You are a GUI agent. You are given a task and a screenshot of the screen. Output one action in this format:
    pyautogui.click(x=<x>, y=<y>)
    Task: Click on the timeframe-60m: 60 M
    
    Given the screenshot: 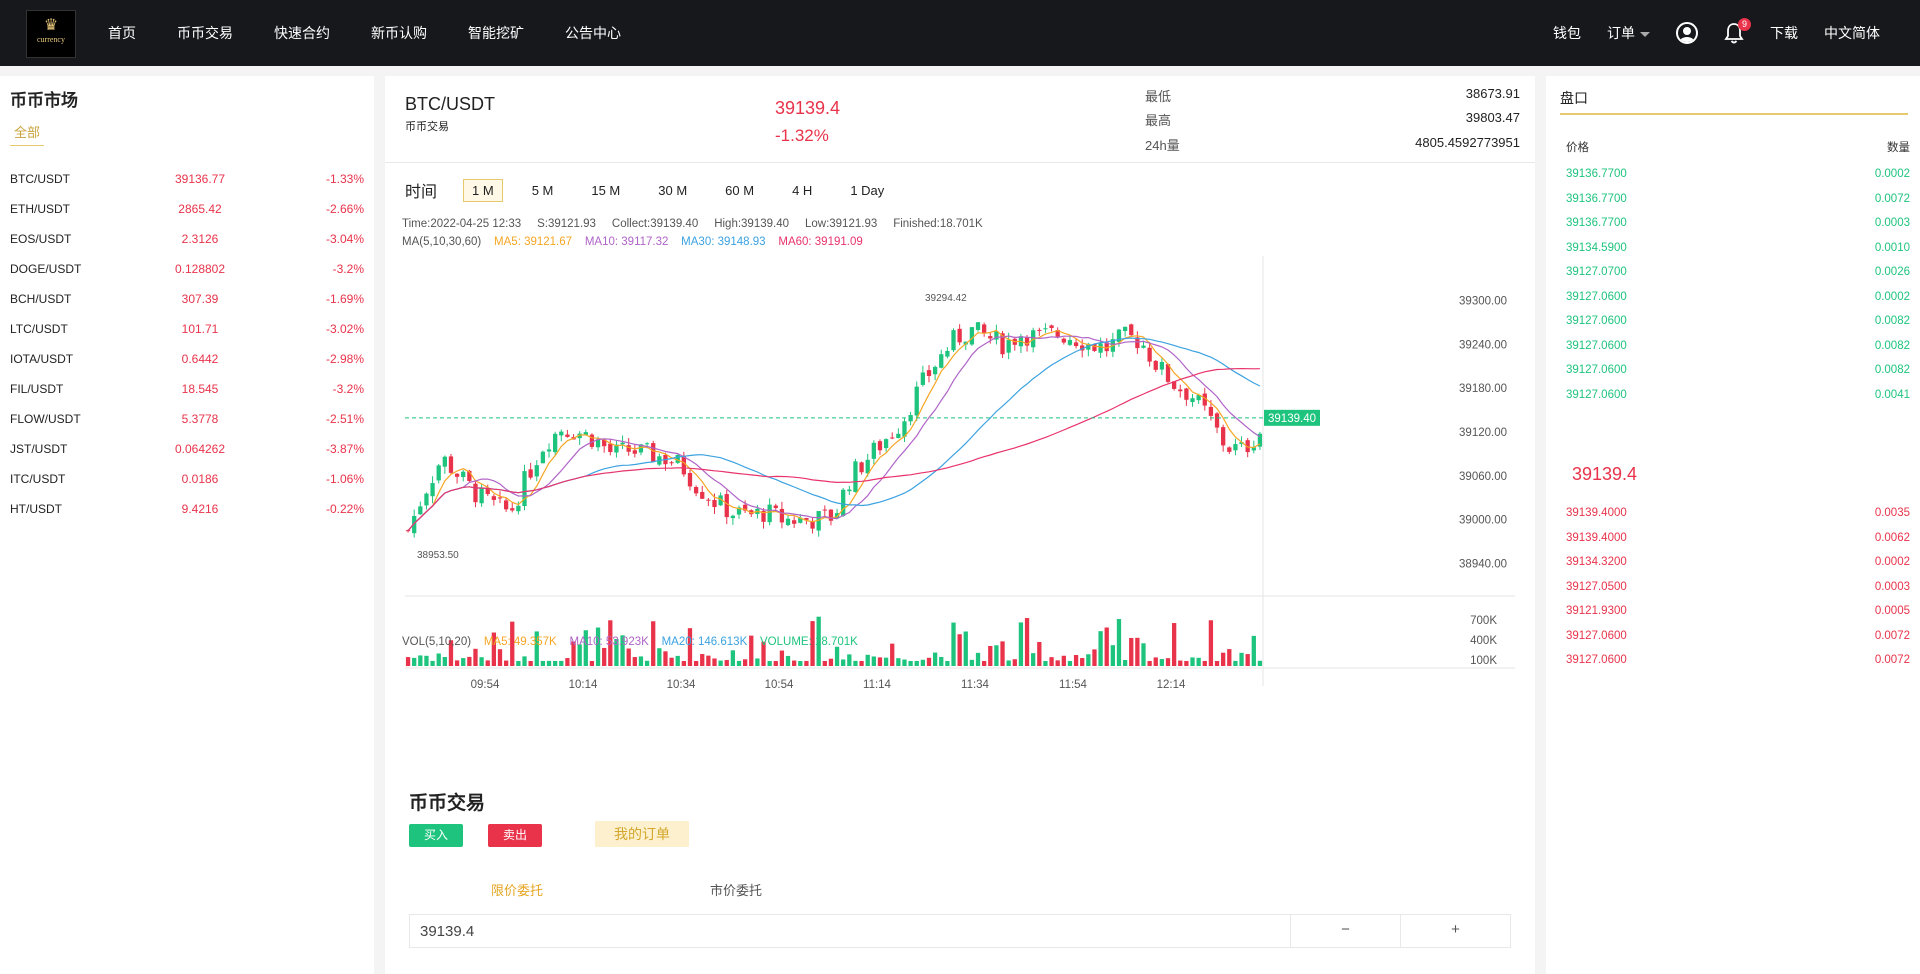 What is the action you would take?
    pyautogui.click(x=739, y=190)
    